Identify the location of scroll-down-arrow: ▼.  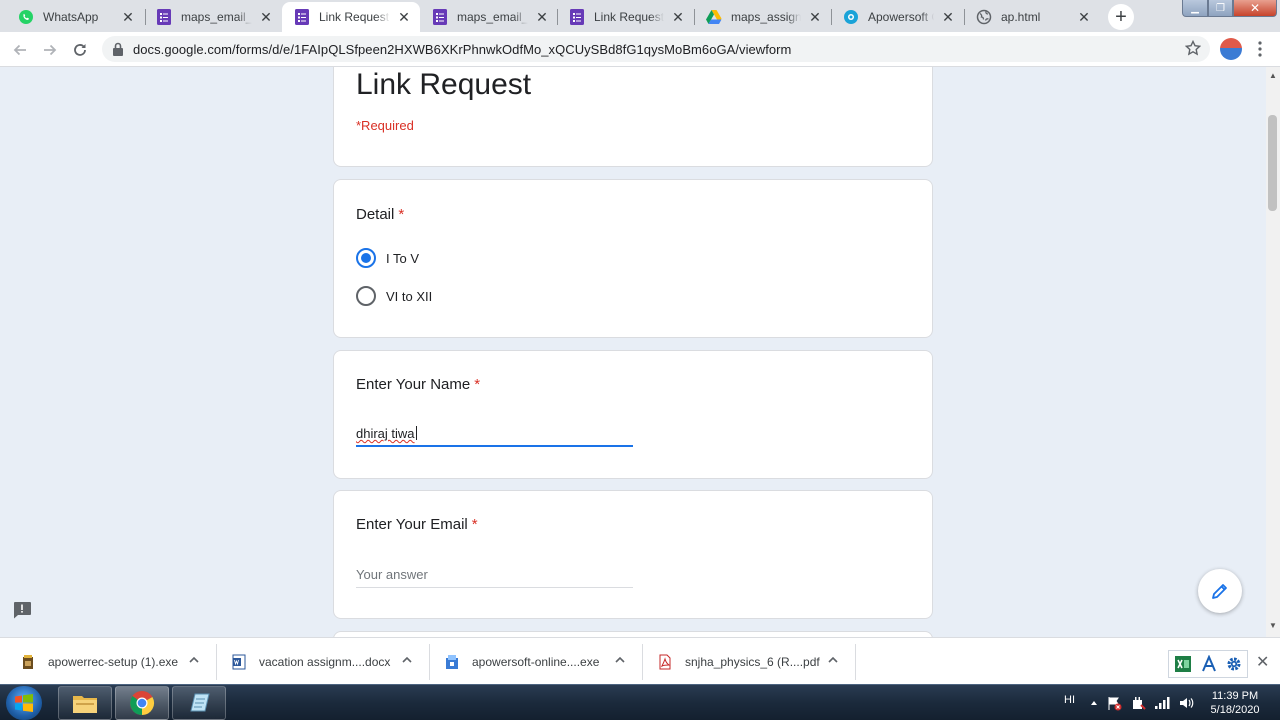
(1273, 625).